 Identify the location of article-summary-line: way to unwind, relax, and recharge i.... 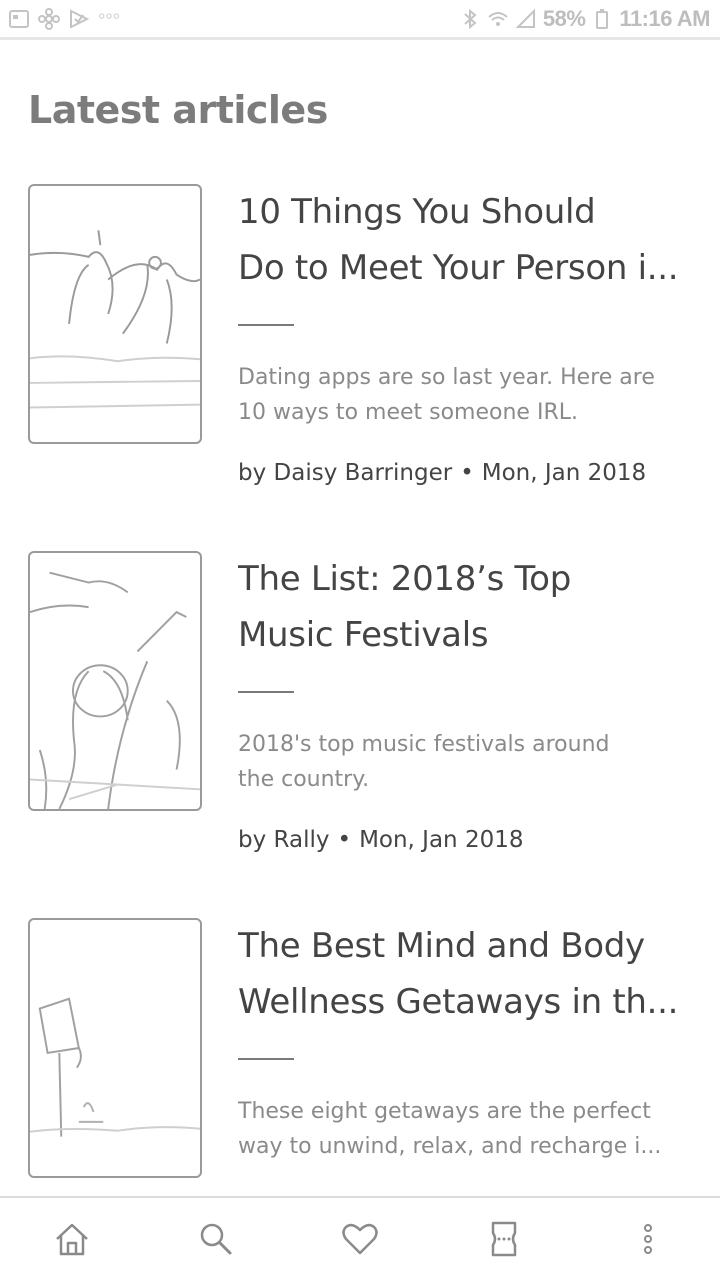
(450, 1146).